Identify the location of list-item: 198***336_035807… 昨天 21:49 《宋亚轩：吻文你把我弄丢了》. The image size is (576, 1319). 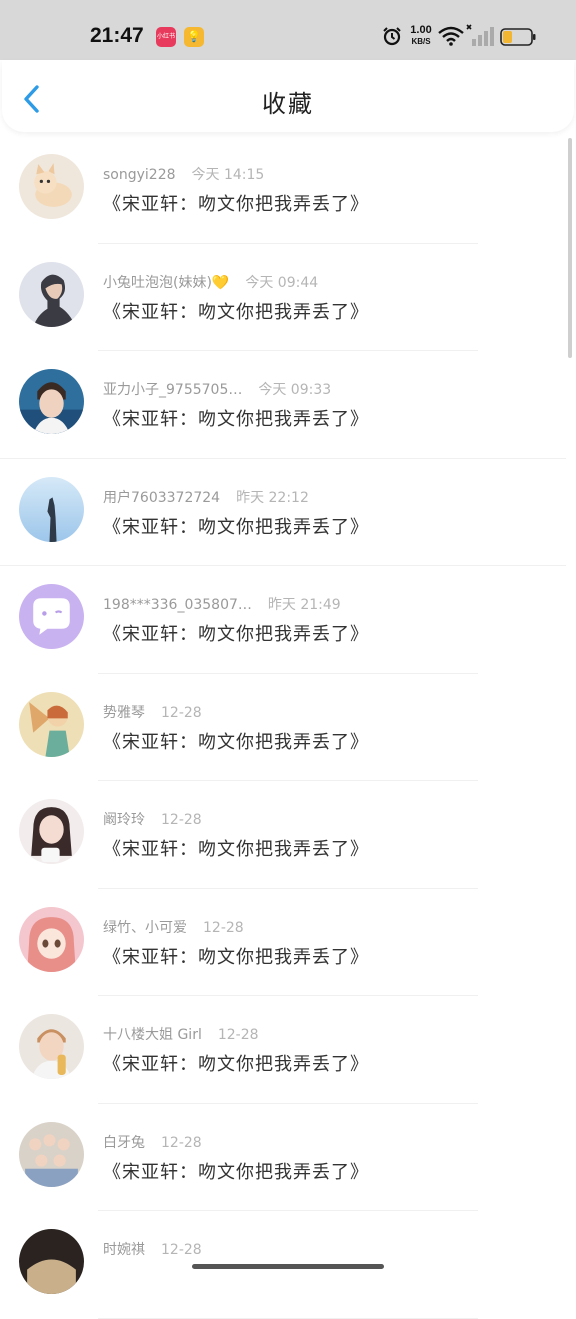
(283, 620).